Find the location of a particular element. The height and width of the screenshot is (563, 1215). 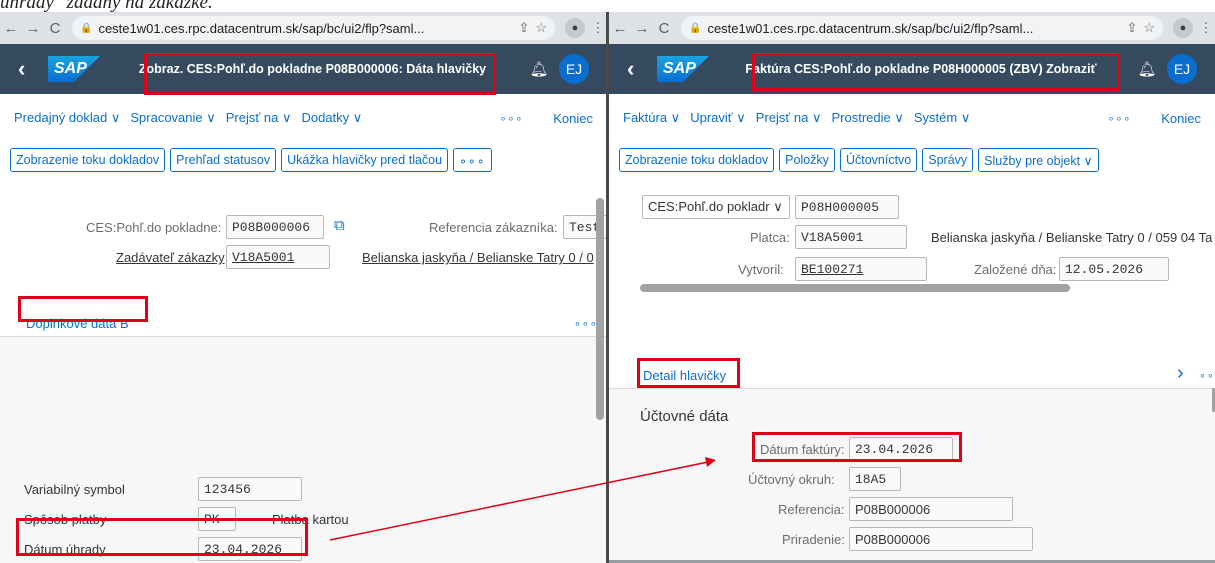

connector-arrow is located at coordinates (522, 499).